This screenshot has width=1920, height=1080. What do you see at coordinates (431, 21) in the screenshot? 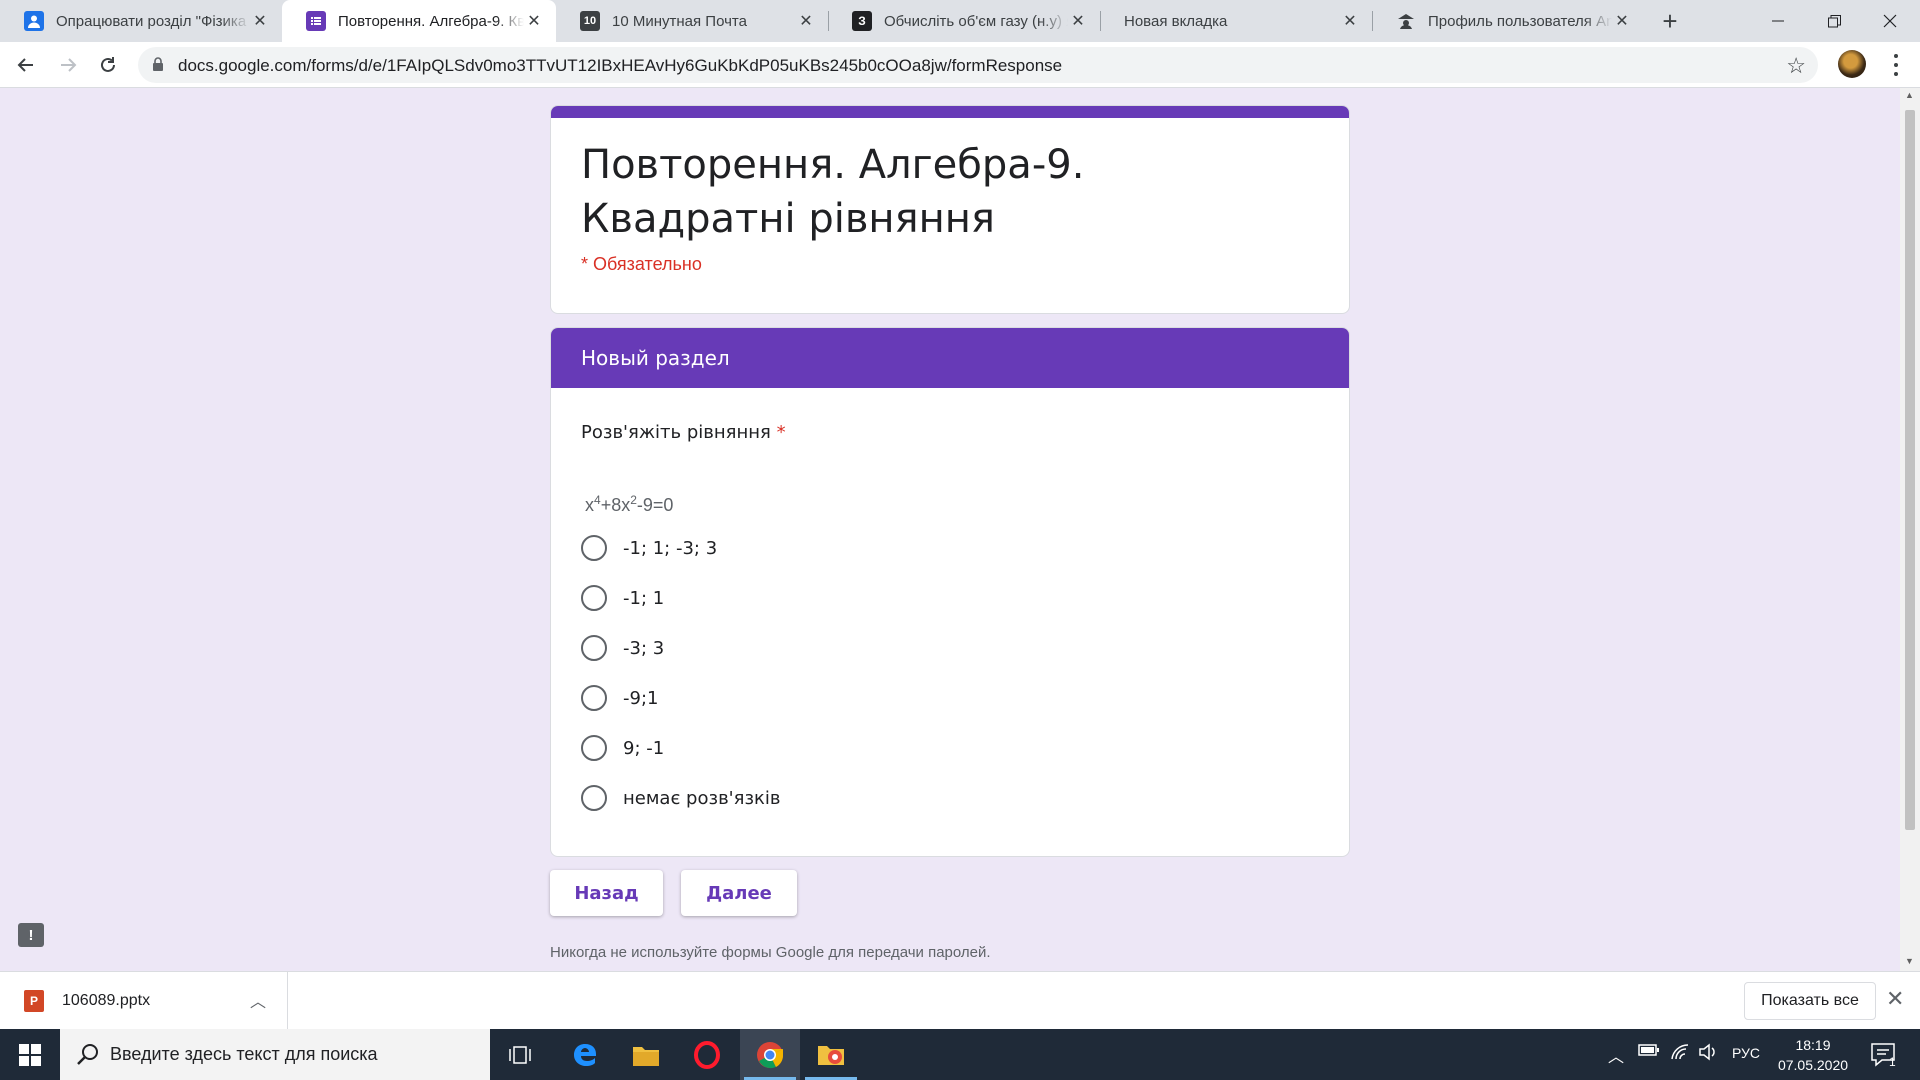
I see `tab-title: Повторення. Алгебра-9. Ква` at bounding box center [431, 21].